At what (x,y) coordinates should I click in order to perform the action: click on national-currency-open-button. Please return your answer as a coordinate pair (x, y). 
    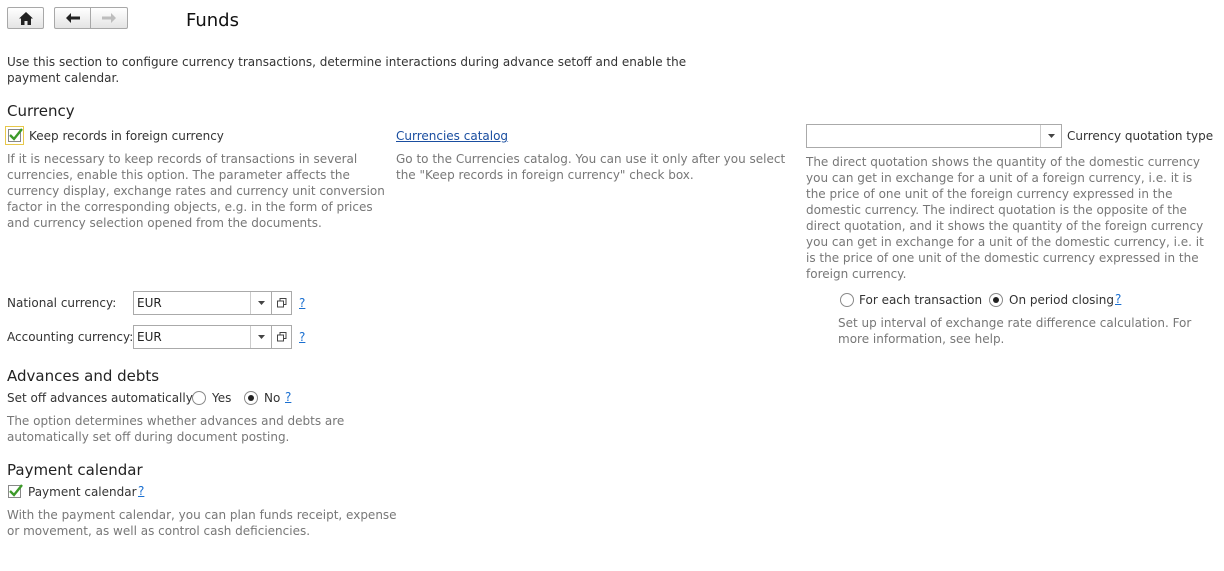
    Looking at the image, I should click on (282, 303).